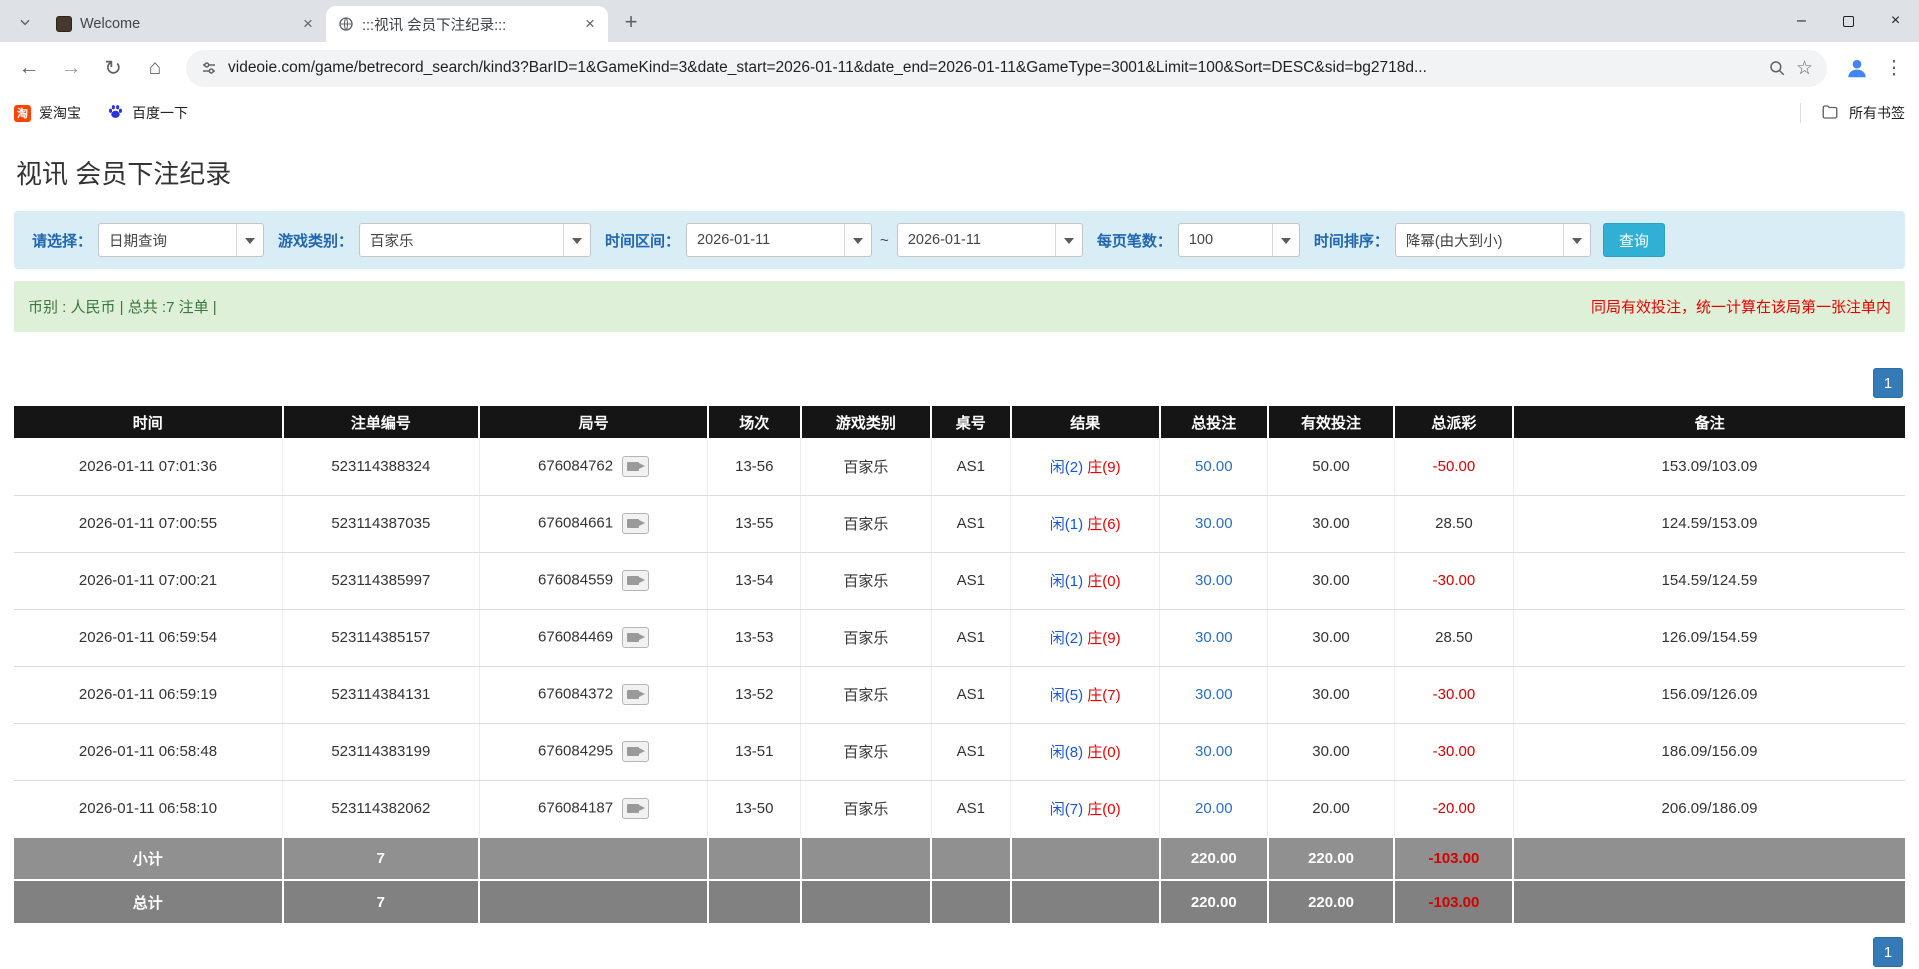  What do you see at coordinates (1214, 467) in the screenshot?
I see `cell-total-bet: 50.00` at bounding box center [1214, 467].